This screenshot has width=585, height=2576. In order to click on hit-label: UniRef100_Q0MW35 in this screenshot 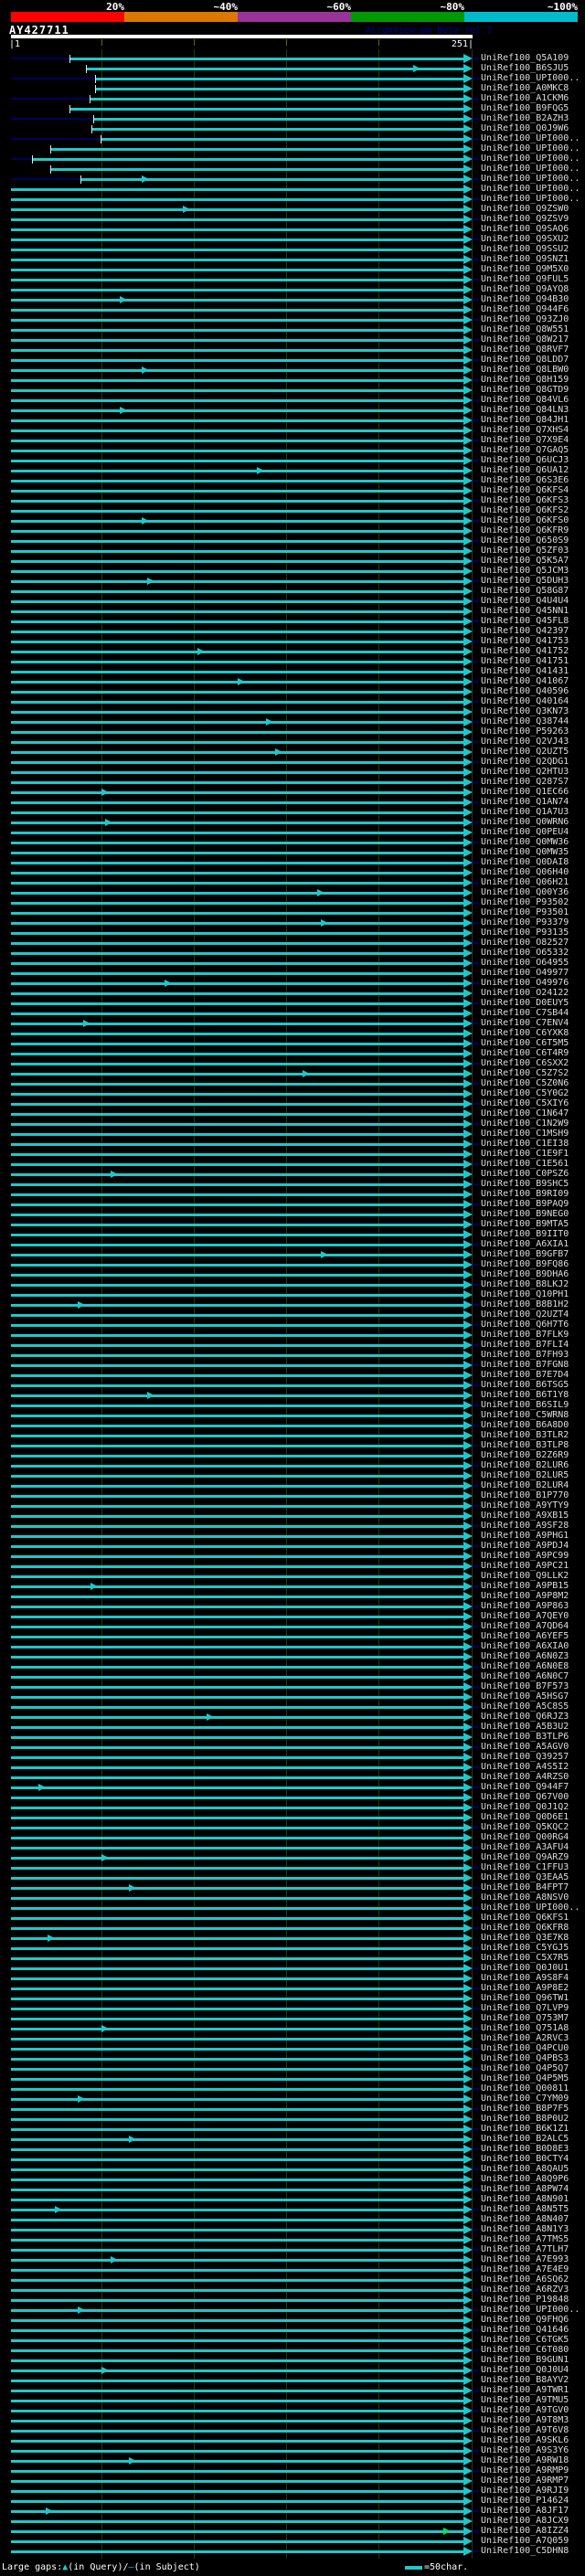, I will do `click(525, 852)`.